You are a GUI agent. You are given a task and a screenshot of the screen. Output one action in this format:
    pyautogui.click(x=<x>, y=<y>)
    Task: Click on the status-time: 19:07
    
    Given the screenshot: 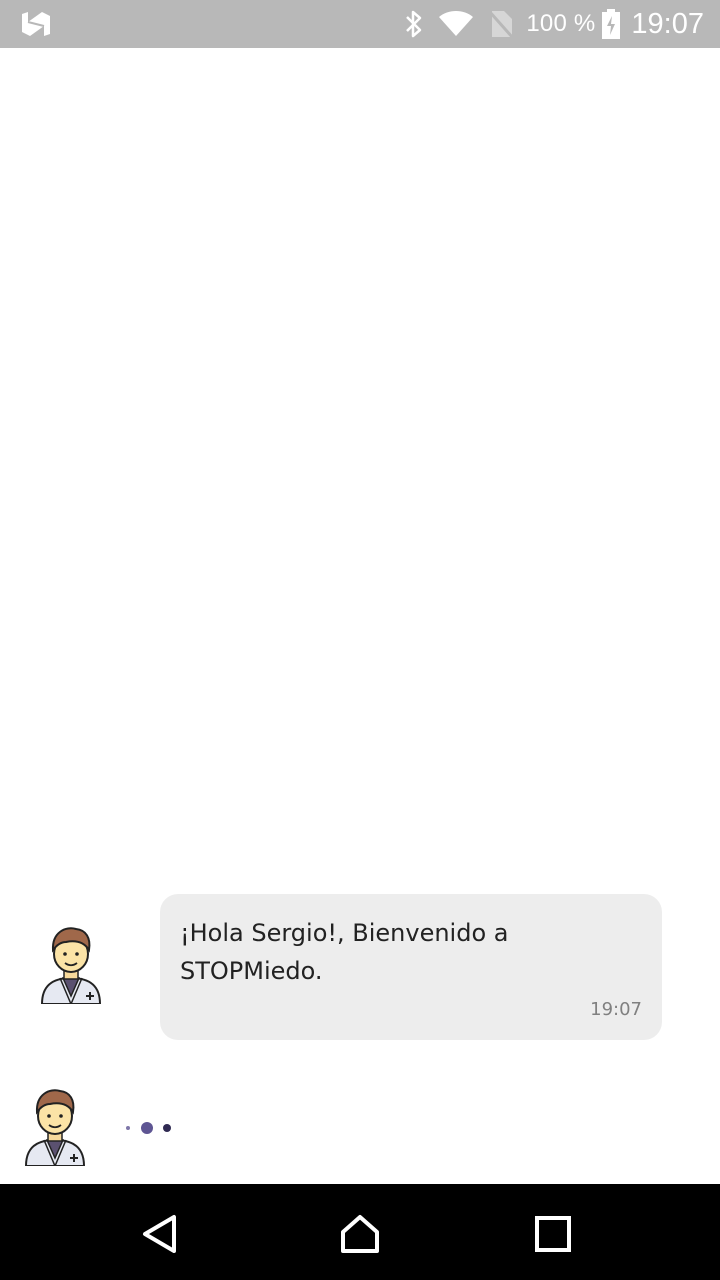 What is the action you would take?
    pyautogui.click(x=667, y=23)
    